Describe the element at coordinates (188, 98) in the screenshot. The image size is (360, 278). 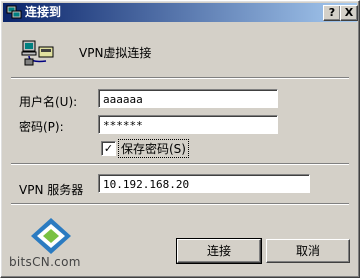
I see `username-field: aaaaaa` at that location.